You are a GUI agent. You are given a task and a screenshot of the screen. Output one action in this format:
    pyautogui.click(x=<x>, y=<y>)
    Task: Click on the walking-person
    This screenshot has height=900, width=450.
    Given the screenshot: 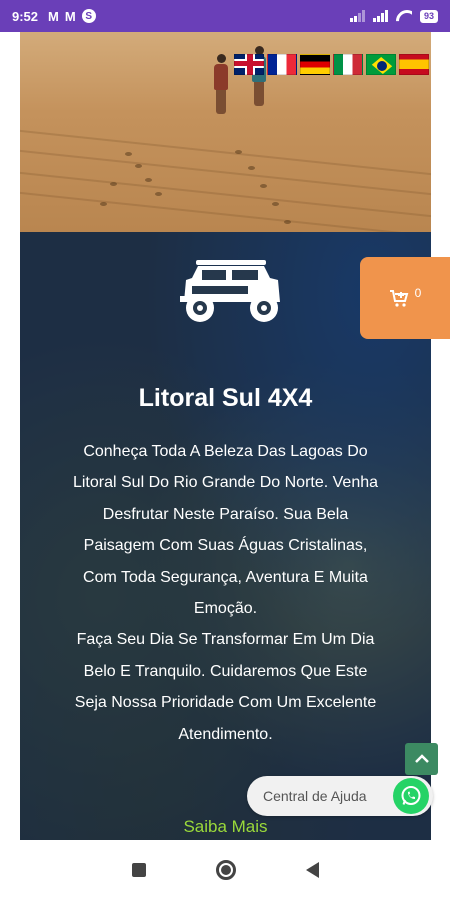 What is the action you would take?
    pyautogui.click(x=221, y=84)
    